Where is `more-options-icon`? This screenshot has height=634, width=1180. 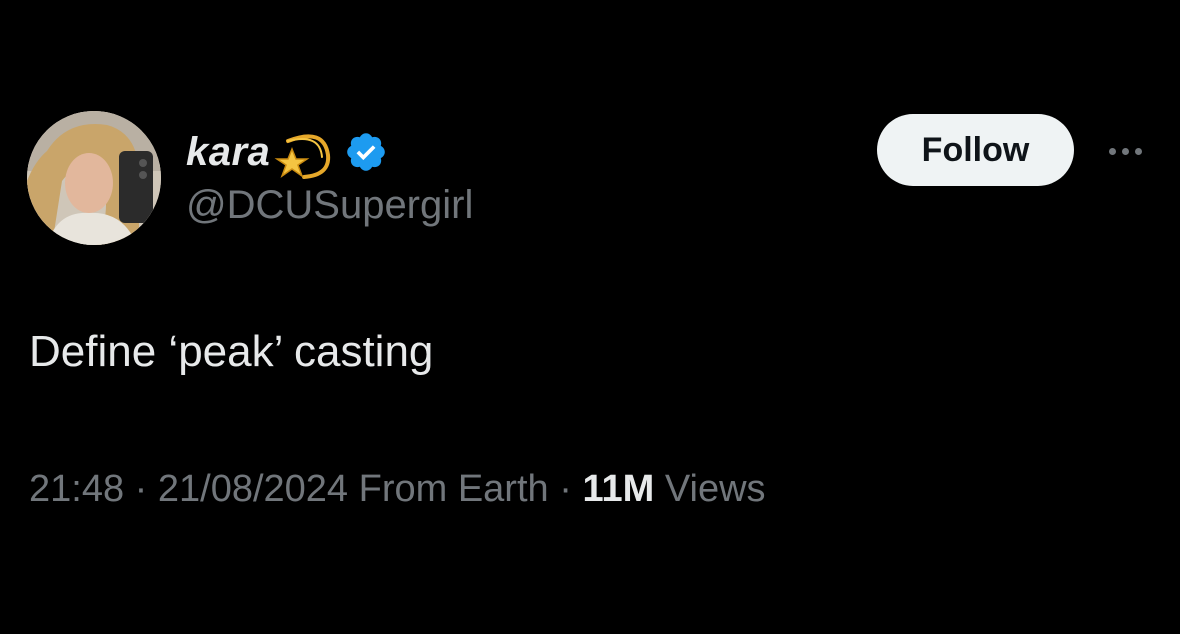 more-options-icon is located at coordinates (1125, 151).